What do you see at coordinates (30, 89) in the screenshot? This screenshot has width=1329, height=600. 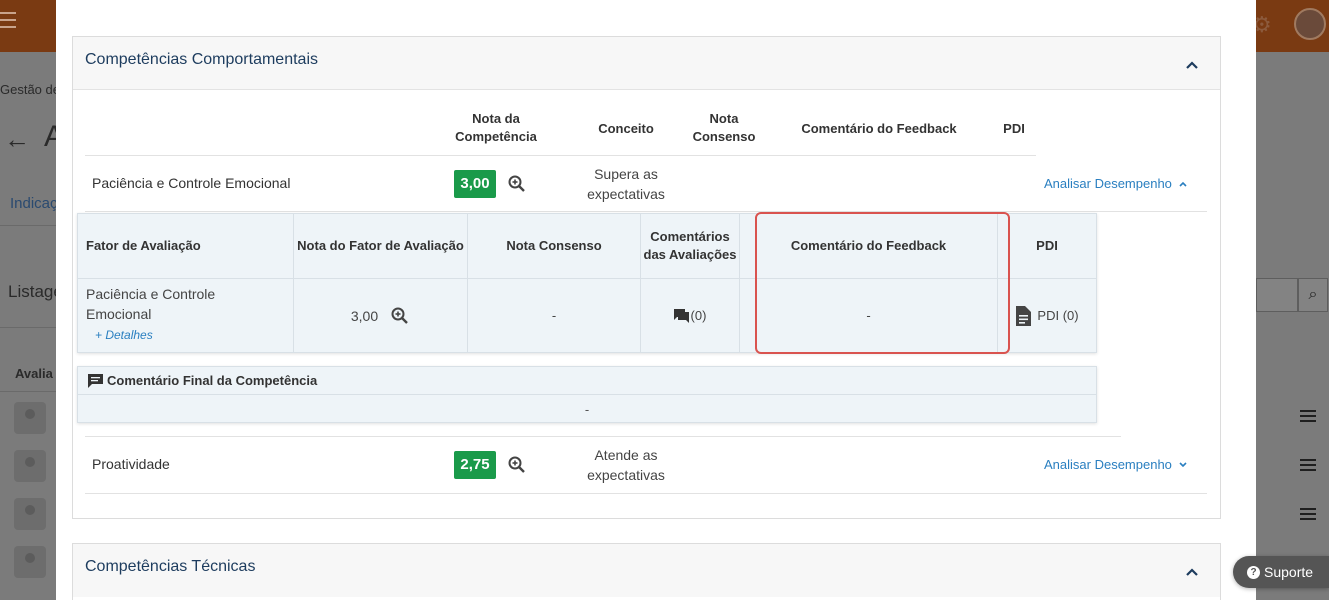 I see `breadcrumb: Gestão de` at bounding box center [30, 89].